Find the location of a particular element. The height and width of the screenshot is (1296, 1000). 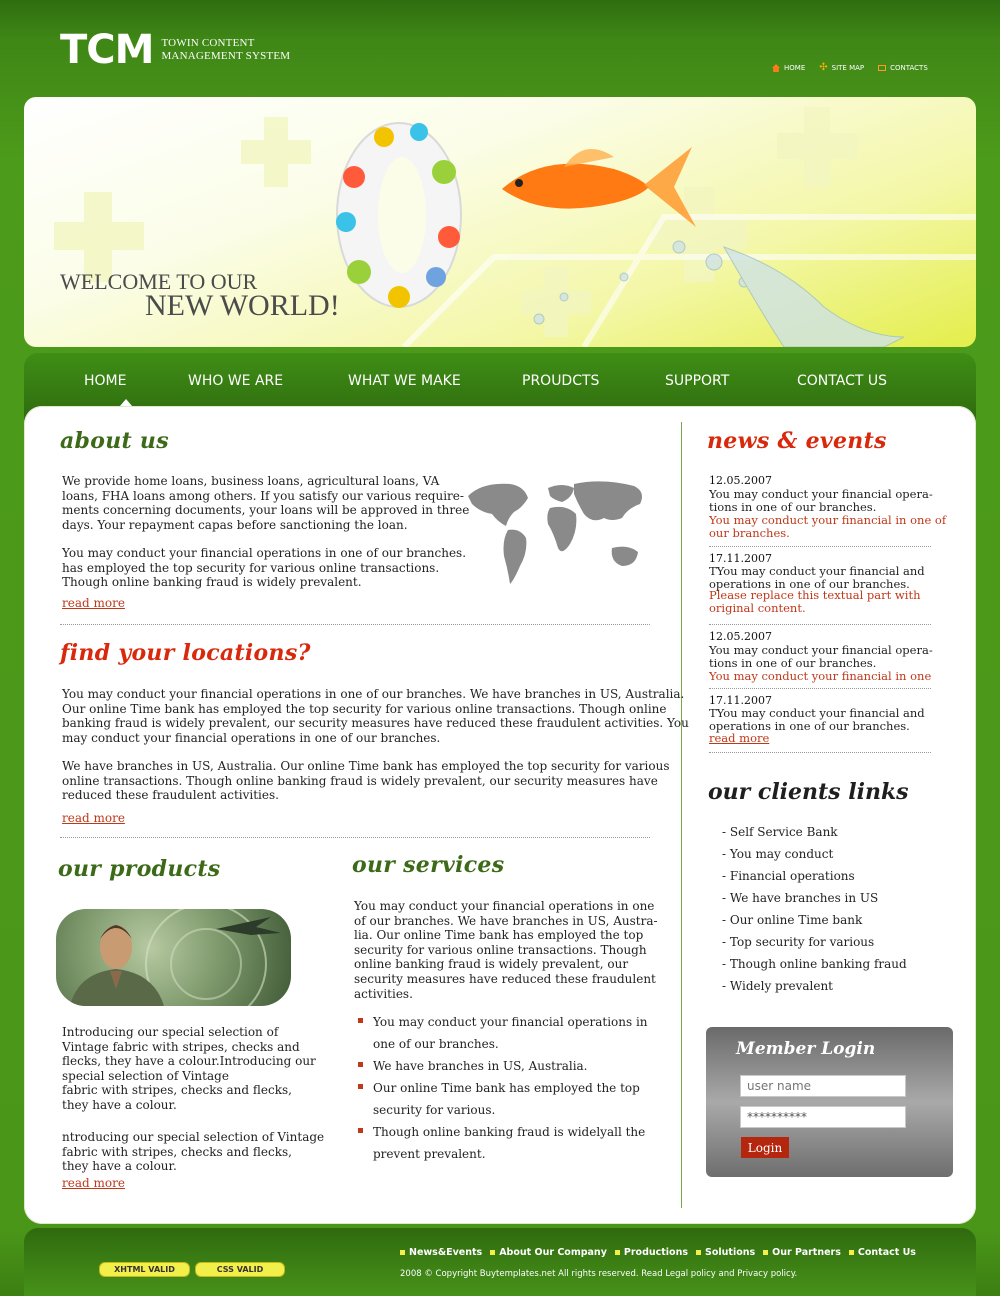

site-logo: TCM TOWIN CONTENT MANAGEMENT SYSTEM is located at coordinates (175, 50).